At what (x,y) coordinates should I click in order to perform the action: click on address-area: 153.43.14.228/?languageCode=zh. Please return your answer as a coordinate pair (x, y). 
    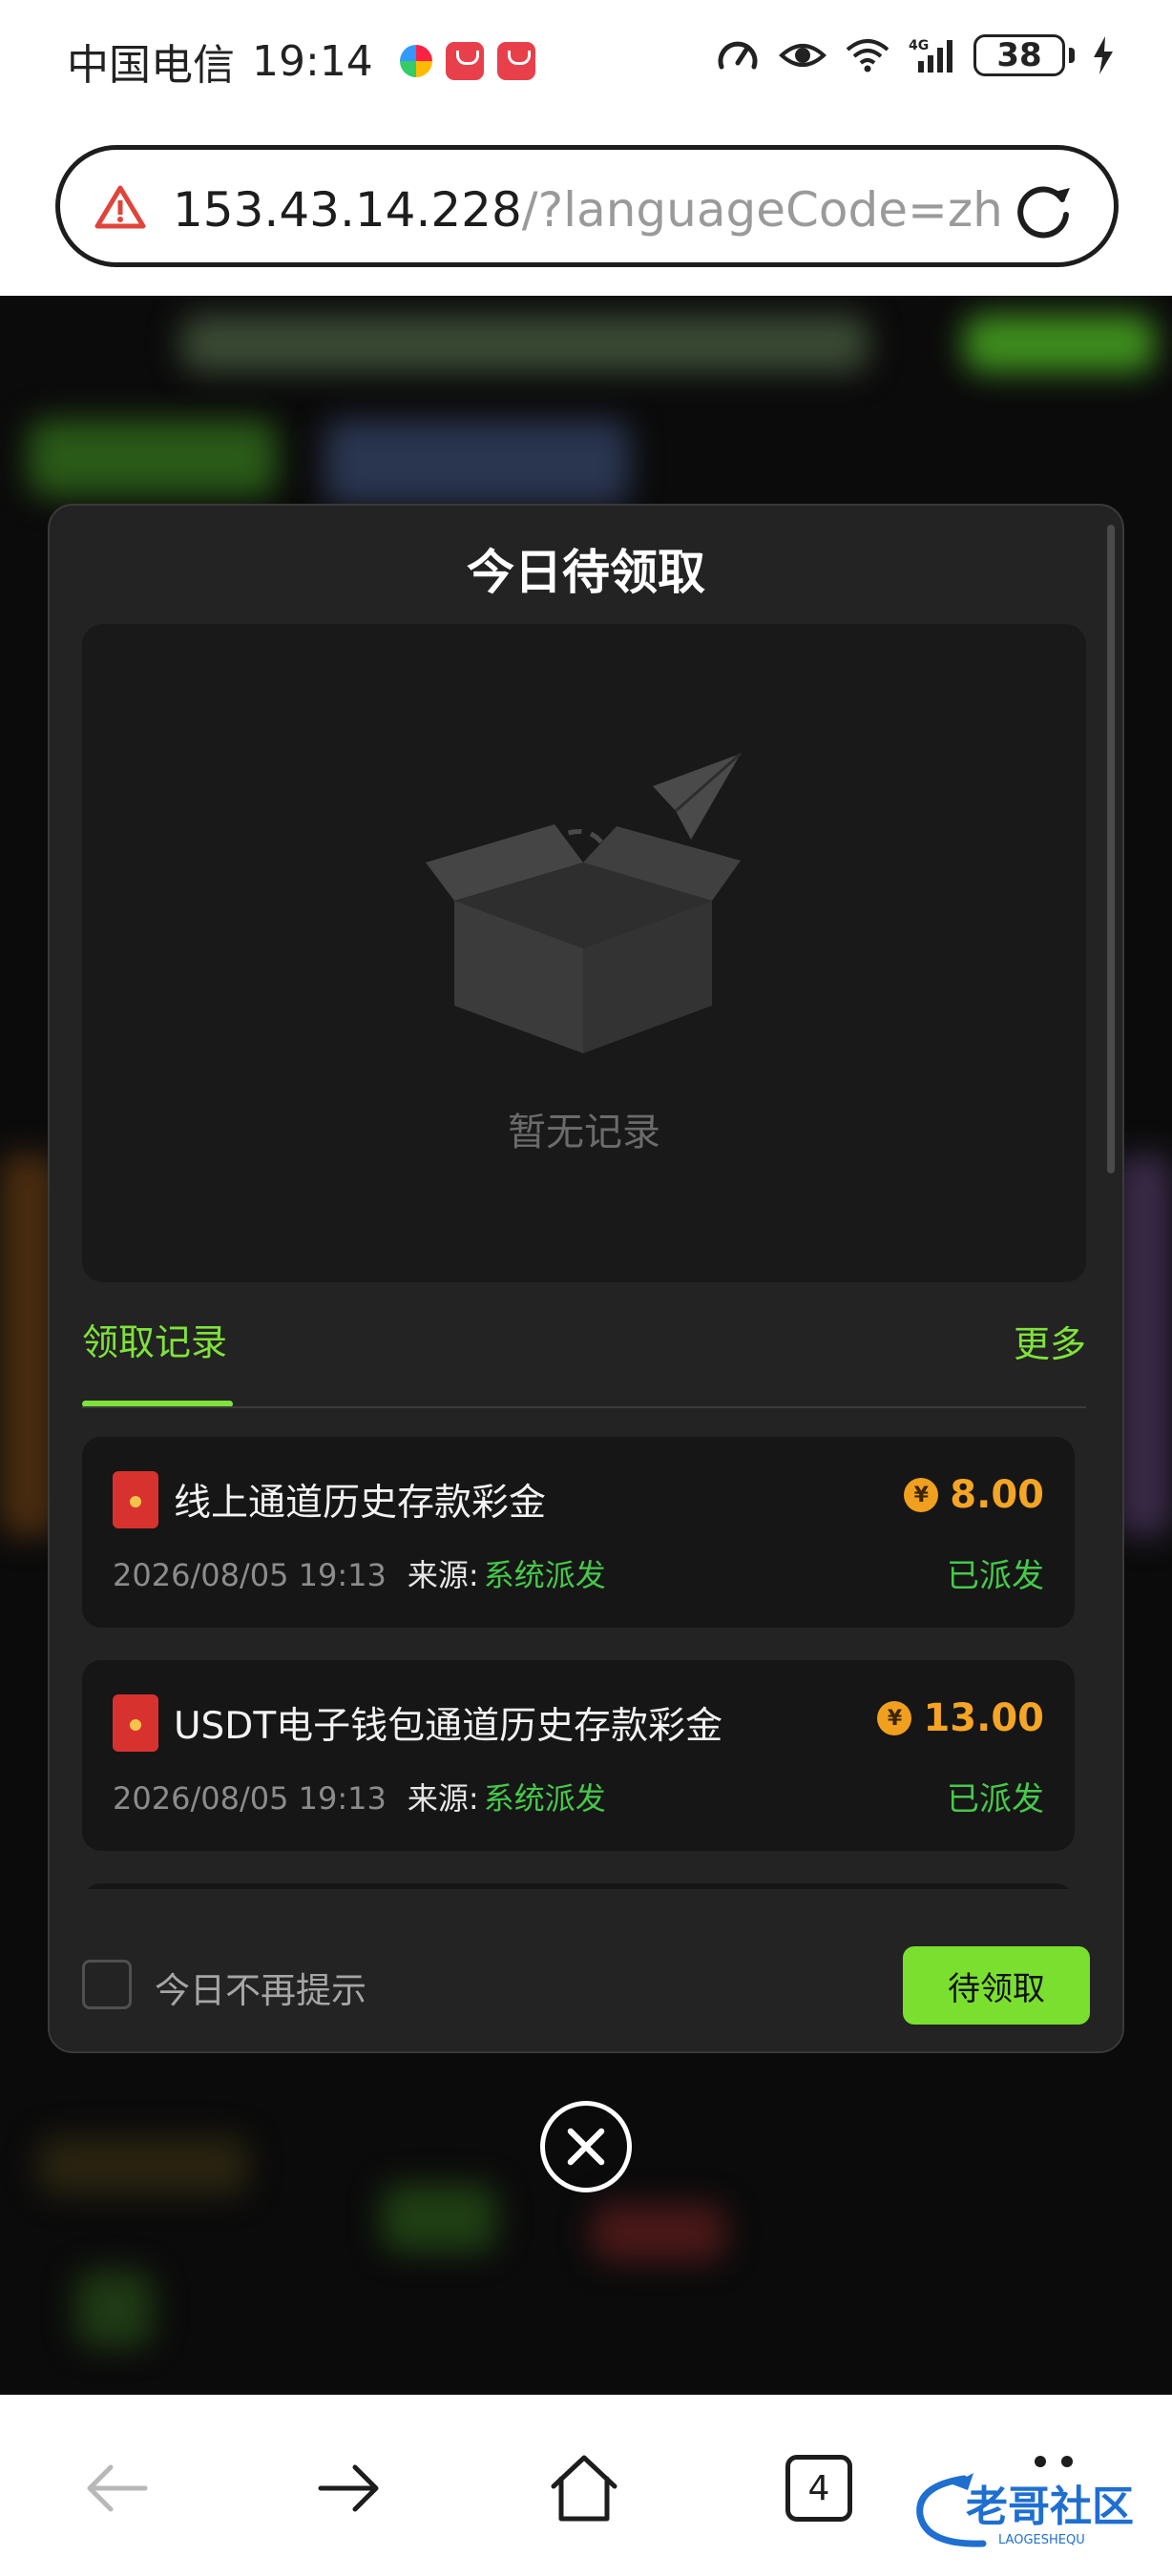
    Looking at the image, I should click on (586, 205).